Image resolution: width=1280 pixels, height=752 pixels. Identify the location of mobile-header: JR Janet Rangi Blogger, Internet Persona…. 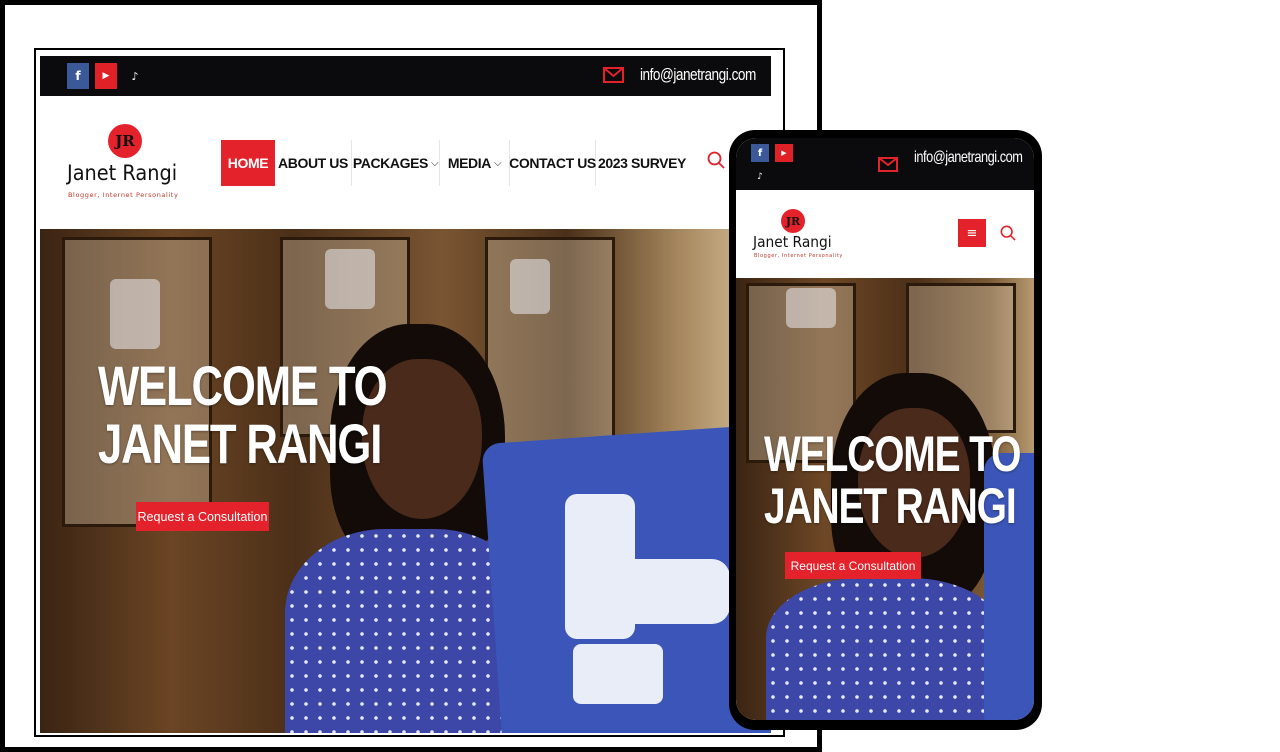
(885, 234).